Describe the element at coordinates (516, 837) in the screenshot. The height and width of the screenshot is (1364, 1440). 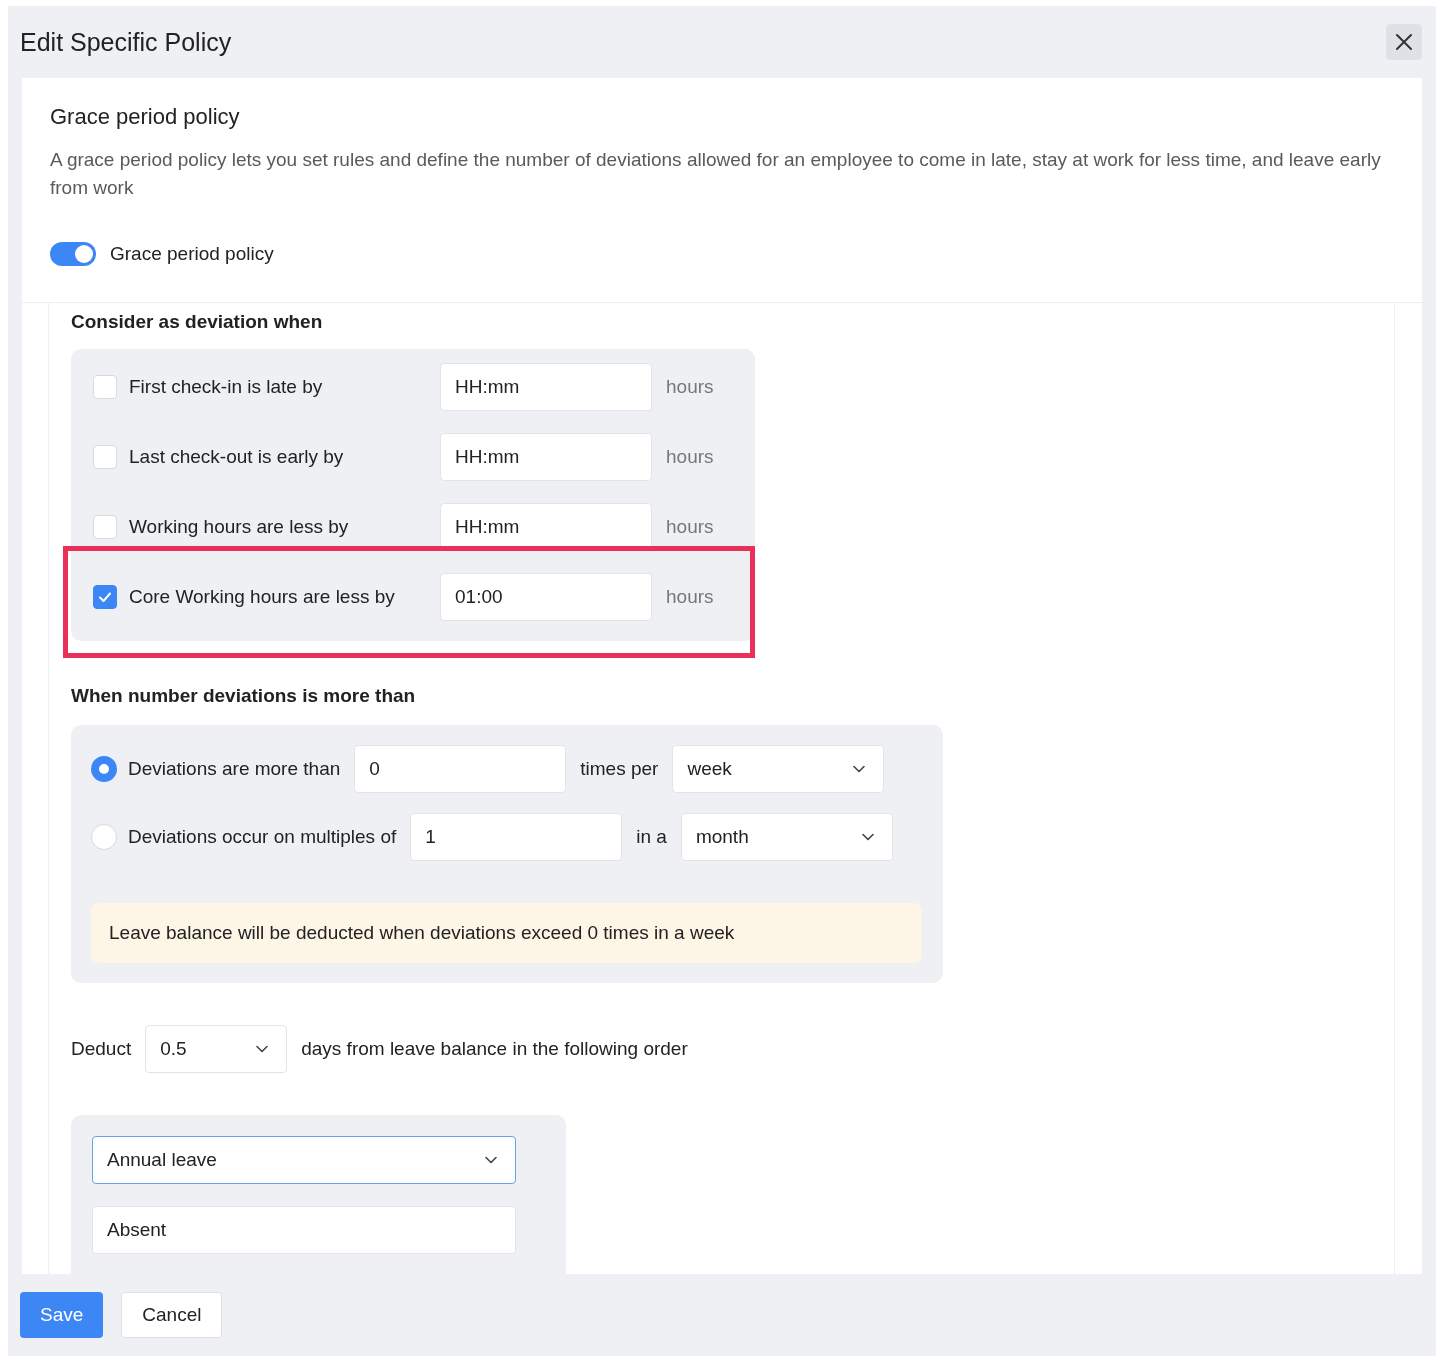
I see `count-field: 1` at that location.